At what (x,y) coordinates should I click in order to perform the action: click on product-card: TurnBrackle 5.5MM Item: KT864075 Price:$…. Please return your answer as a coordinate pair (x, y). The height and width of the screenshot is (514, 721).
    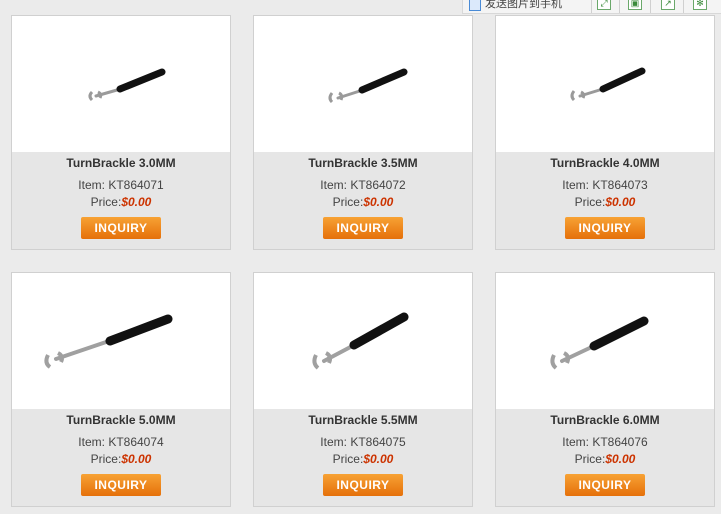
    Looking at the image, I should click on (363, 389).